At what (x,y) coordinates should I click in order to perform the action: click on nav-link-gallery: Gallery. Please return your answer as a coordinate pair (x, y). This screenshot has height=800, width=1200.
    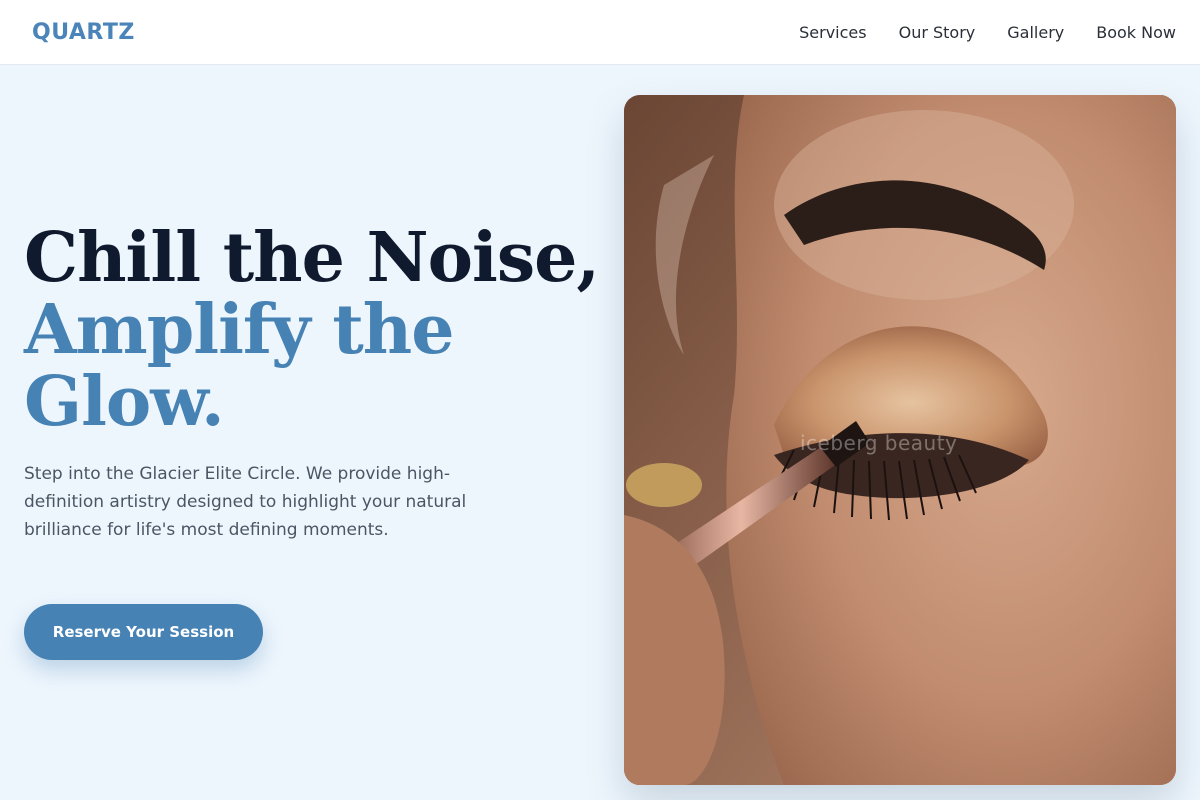
    Looking at the image, I should click on (1035, 32).